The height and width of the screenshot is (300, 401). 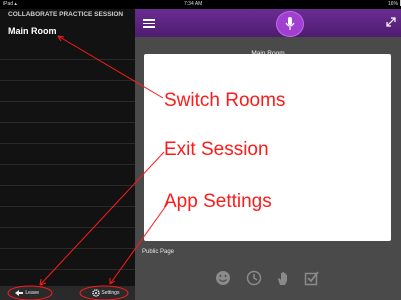 What do you see at coordinates (15, 4) in the screenshot?
I see `wifi-icon: ▴` at bounding box center [15, 4].